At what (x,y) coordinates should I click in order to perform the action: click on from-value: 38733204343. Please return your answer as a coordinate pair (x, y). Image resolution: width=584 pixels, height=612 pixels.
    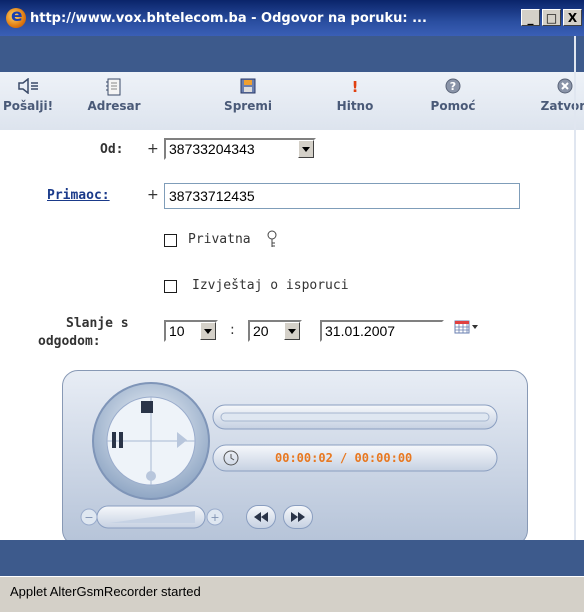
    Looking at the image, I should click on (212, 149).